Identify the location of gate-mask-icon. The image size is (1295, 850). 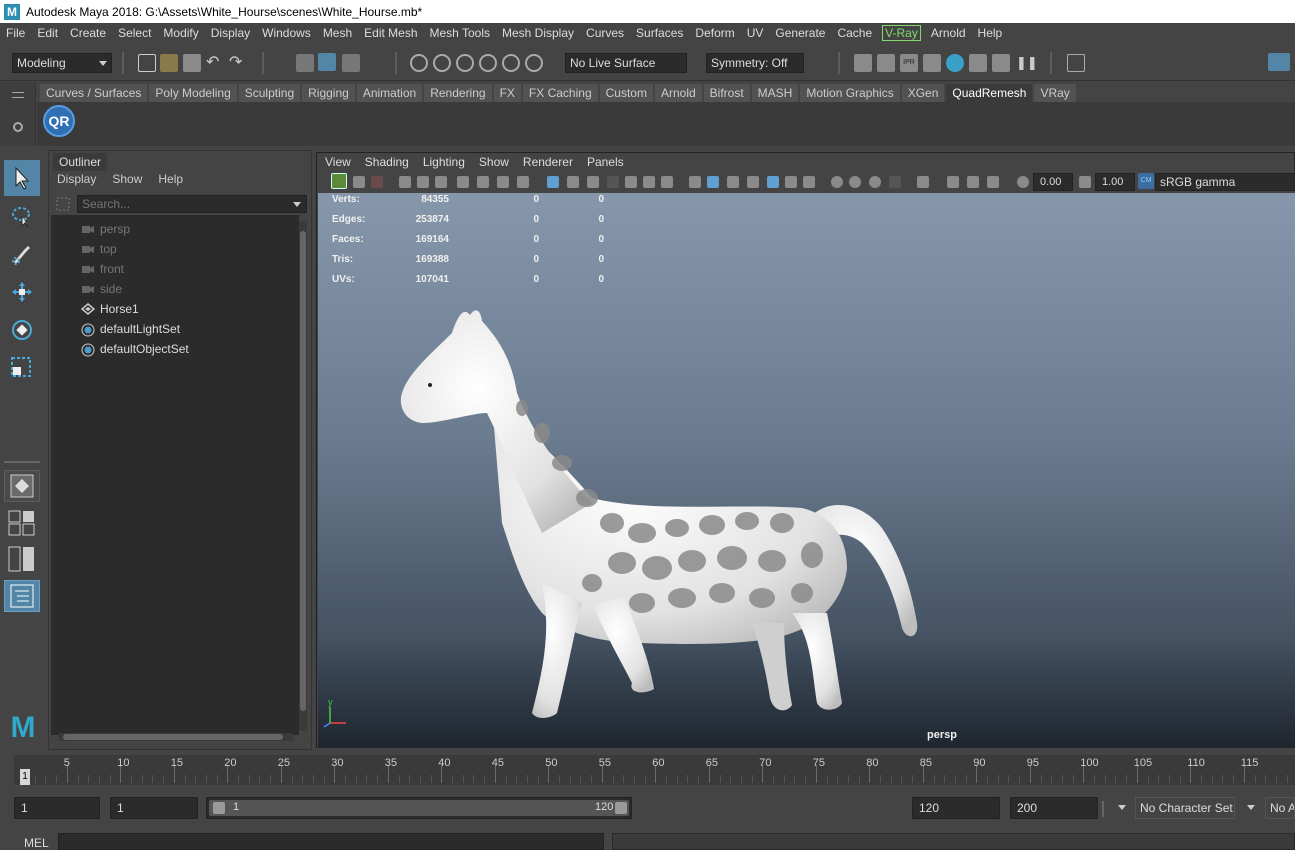
(523, 182).